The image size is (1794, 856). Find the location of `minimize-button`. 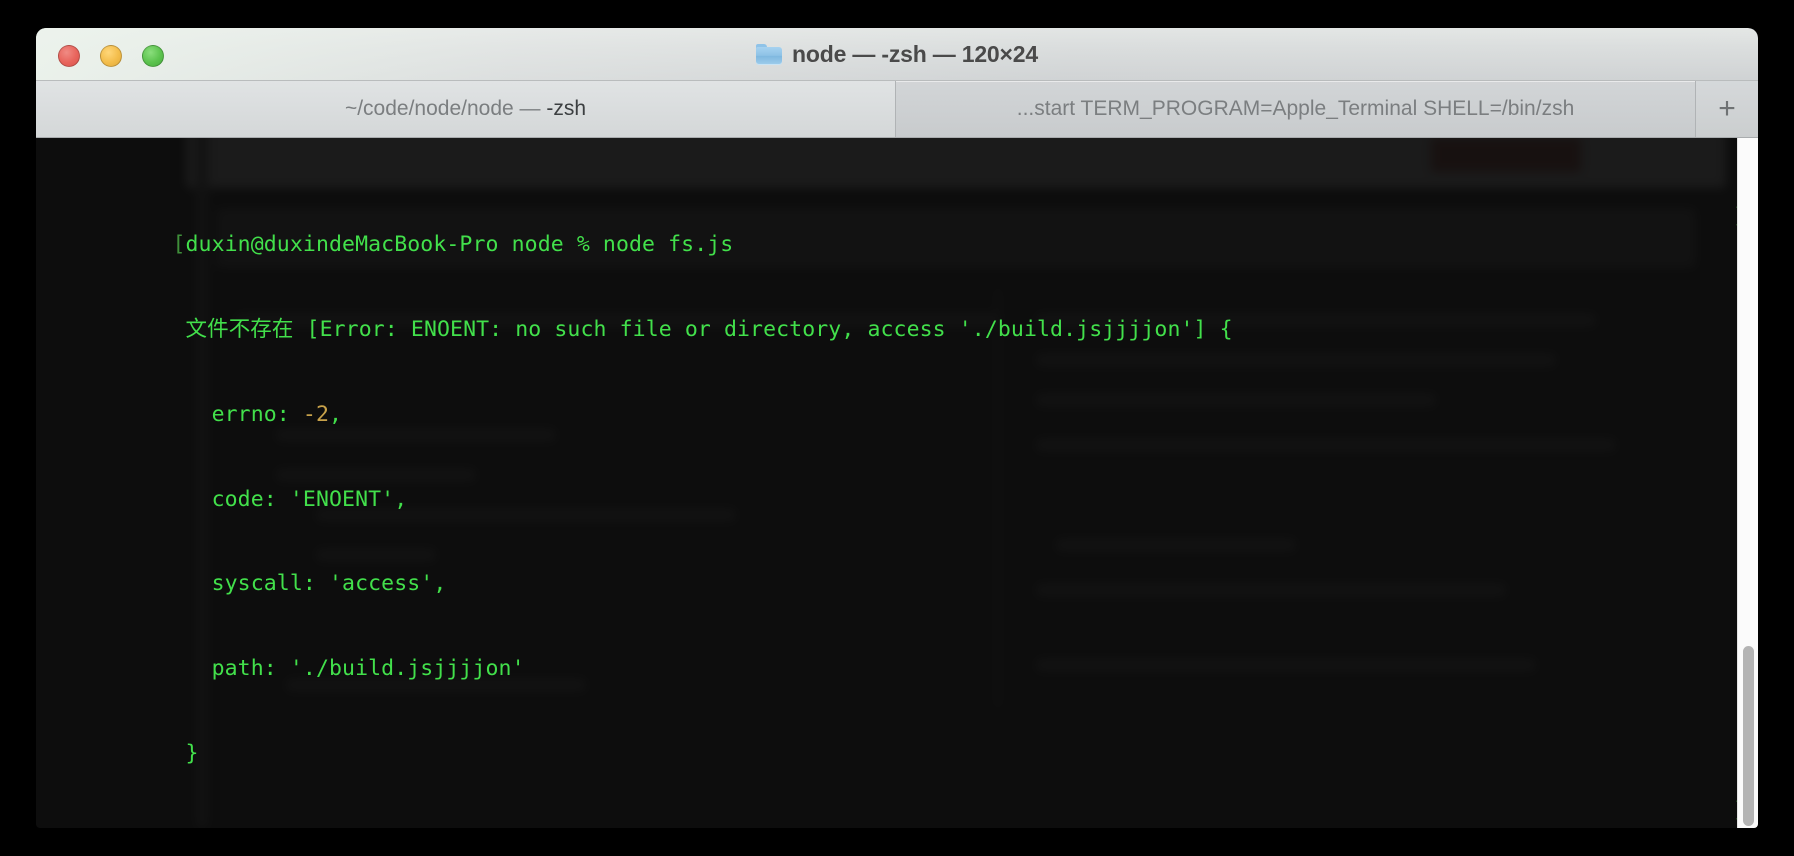

minimize-button is located at coordinates (111, 56).